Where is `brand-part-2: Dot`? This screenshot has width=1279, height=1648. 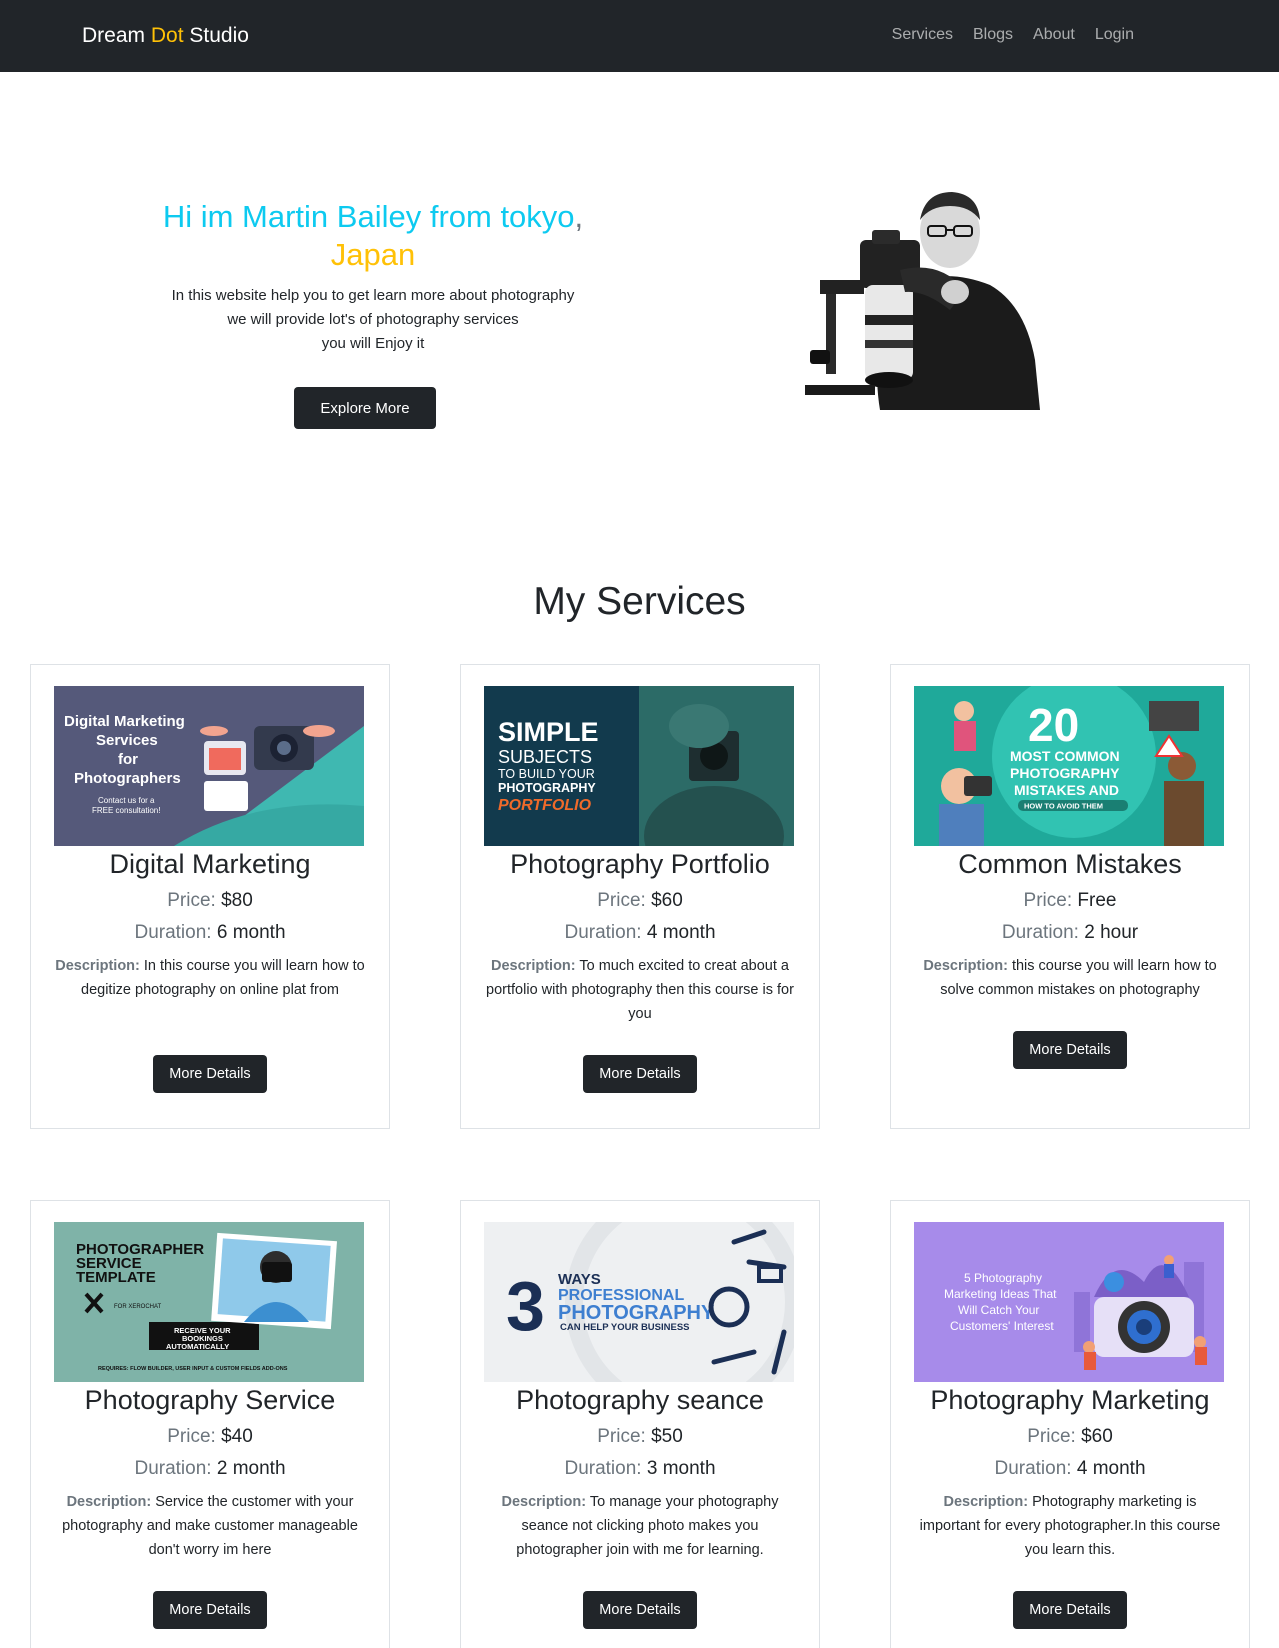
brand-part-2: Dot is located at coordinates (167, 35).